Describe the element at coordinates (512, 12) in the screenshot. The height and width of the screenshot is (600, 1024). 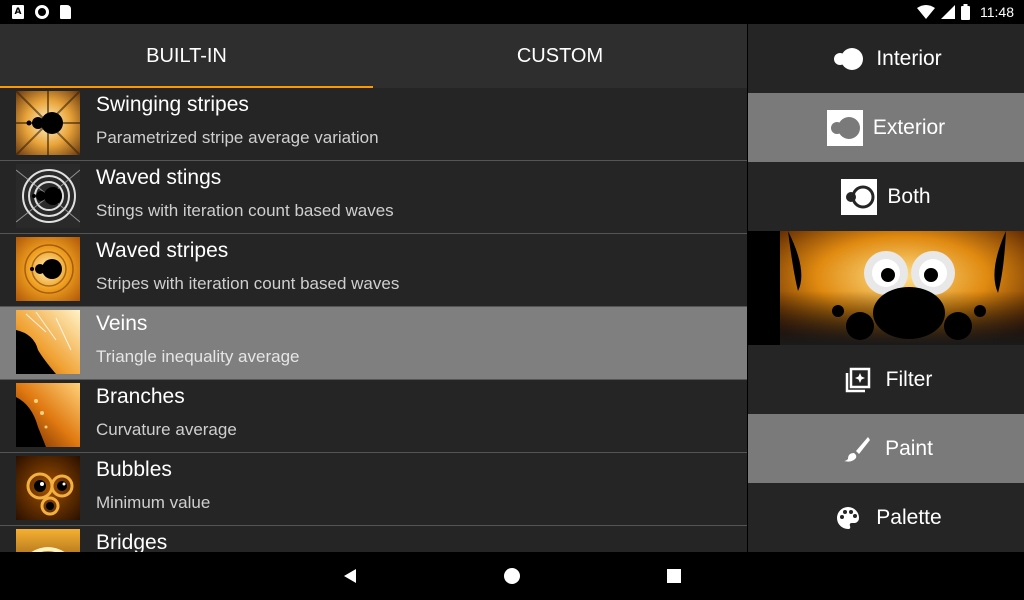
I see `status-bar: A 11:48` at that location.